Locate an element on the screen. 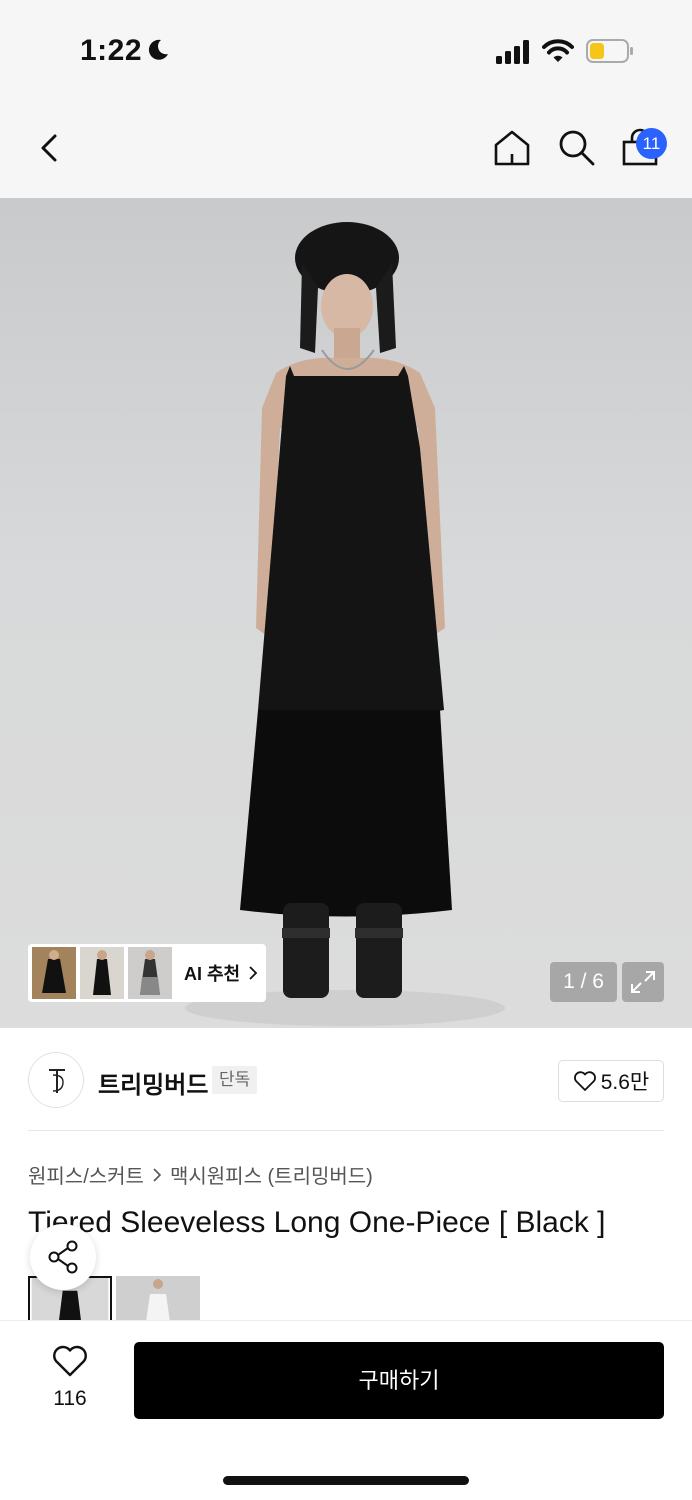  share-button is located at coordinates (63, 1257).